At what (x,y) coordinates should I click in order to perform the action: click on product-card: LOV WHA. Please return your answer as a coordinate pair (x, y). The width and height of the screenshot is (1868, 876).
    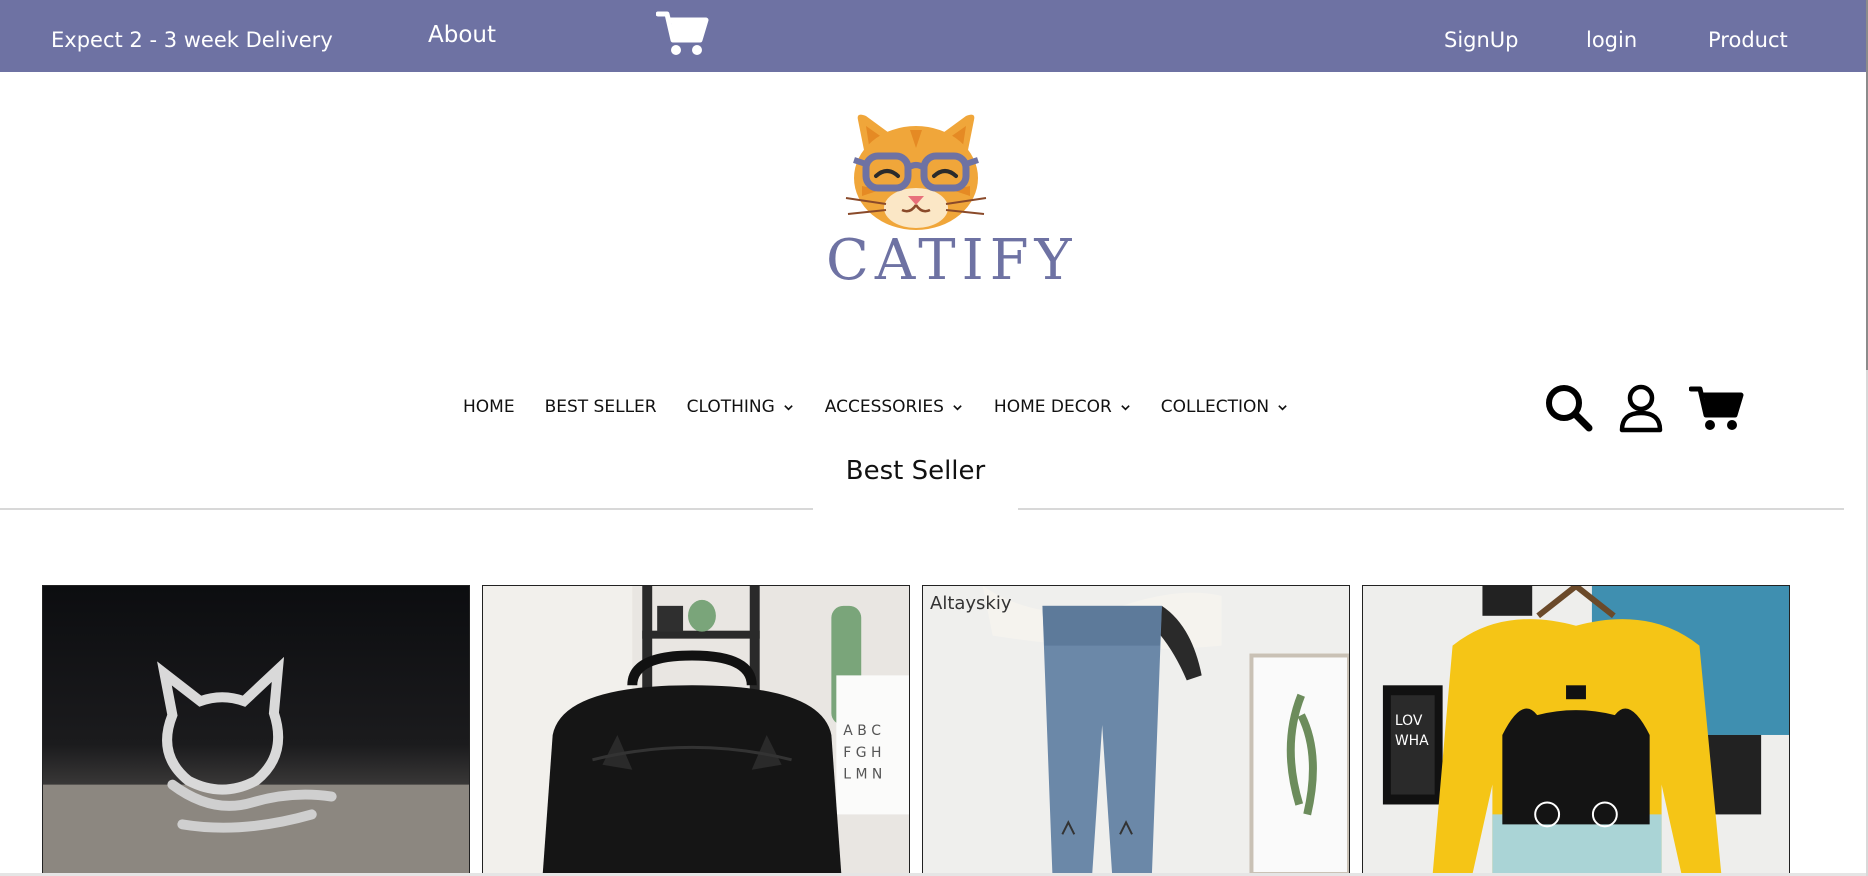
    Looking at the image, I should click on (1576, 730).